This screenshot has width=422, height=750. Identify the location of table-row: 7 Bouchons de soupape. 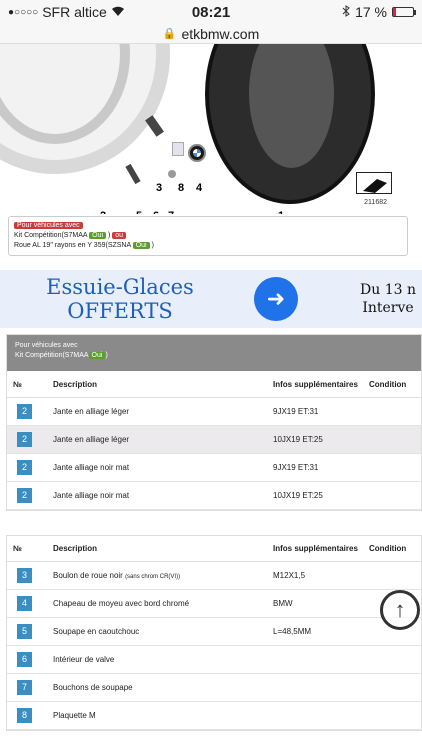
(214, 688).